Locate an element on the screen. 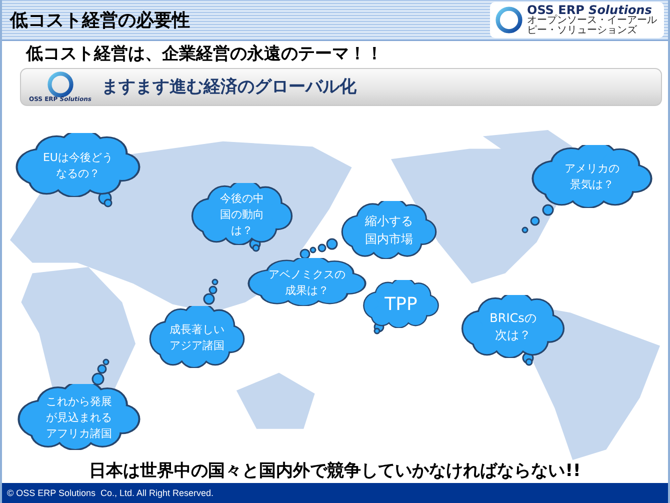 The image size is (670, 503). thought-bubble: これから発展が見込まれるアフリカ諸国 is located at coordinates (79, 417).